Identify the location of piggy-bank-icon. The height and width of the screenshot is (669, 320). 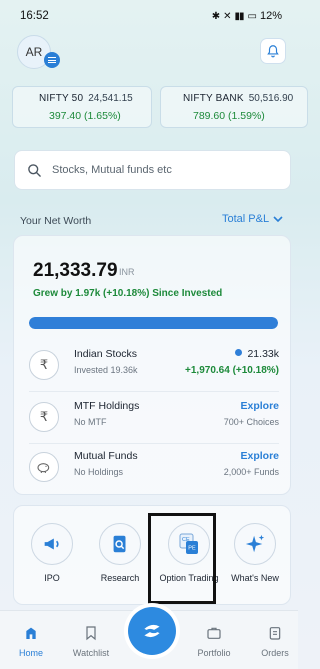
(44, 467).